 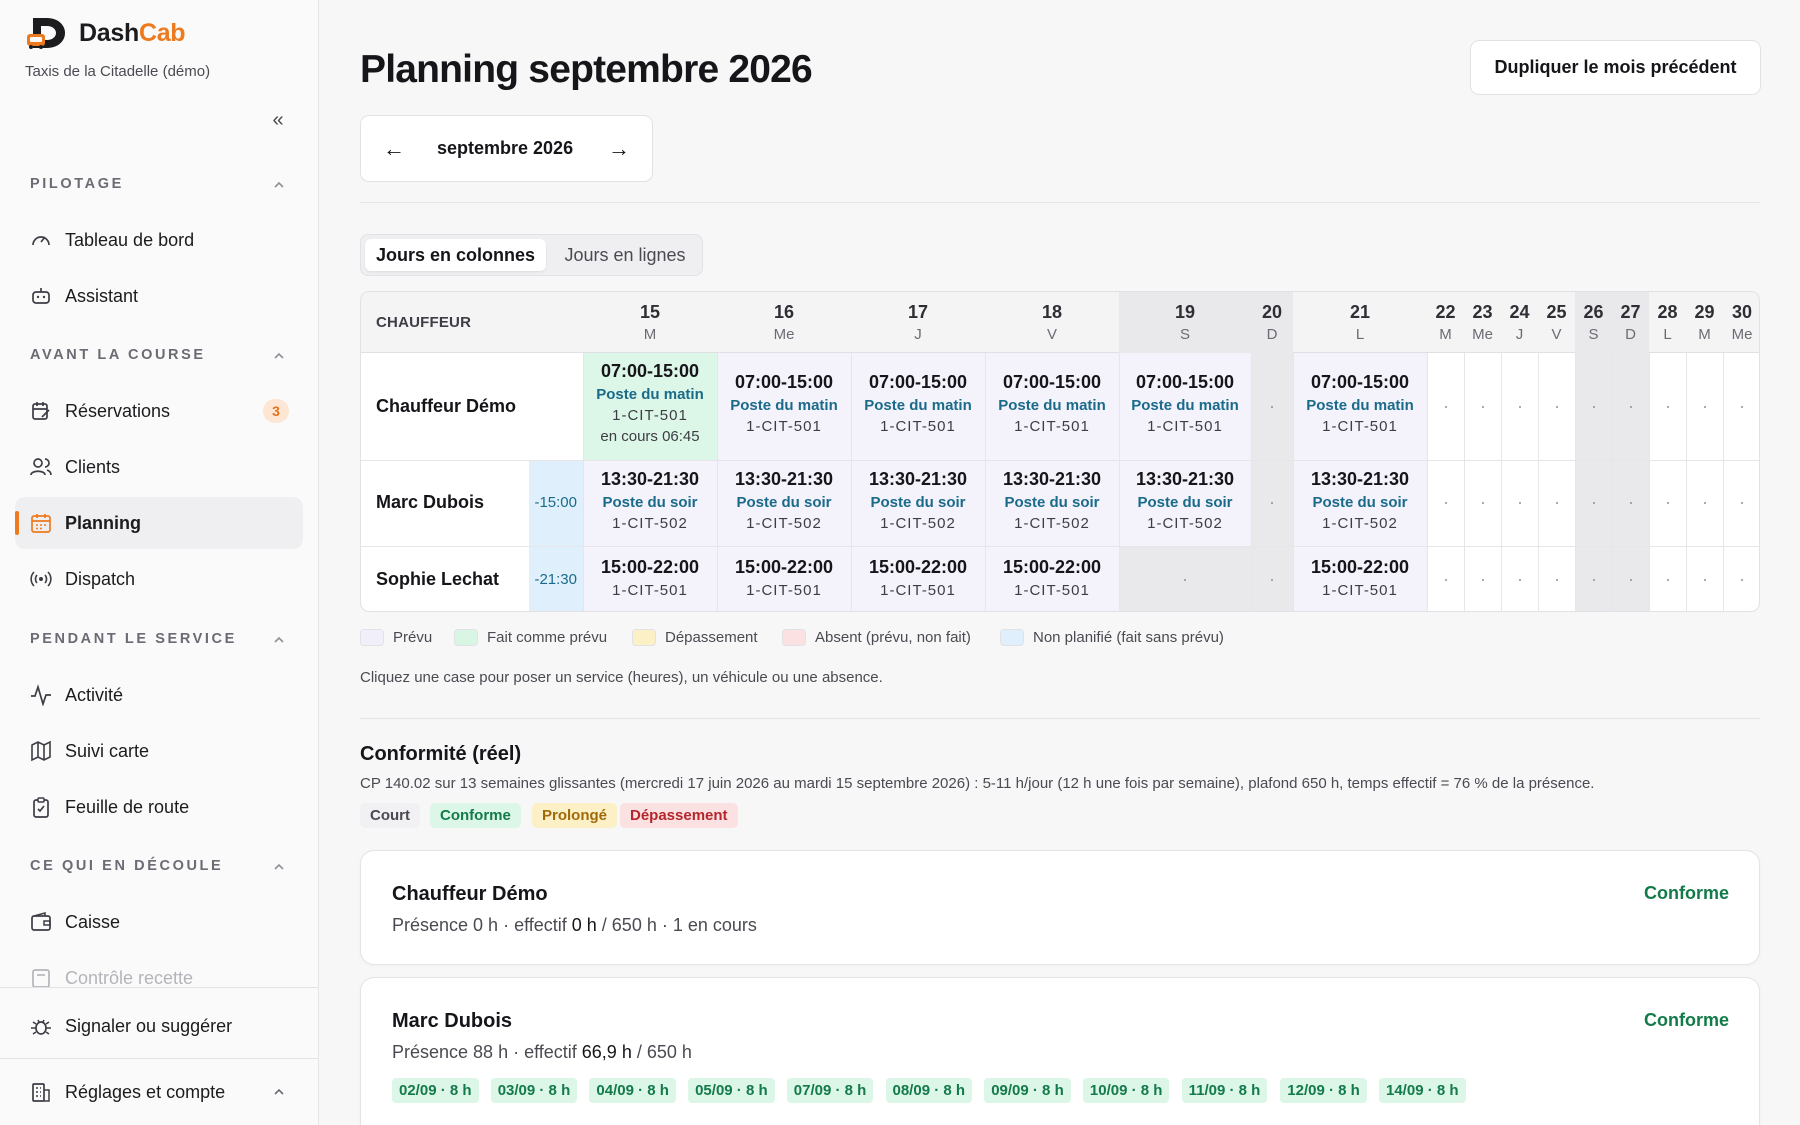 I want to click on view-option-columns: Jours en colonnes, so click(x=455, y=255).